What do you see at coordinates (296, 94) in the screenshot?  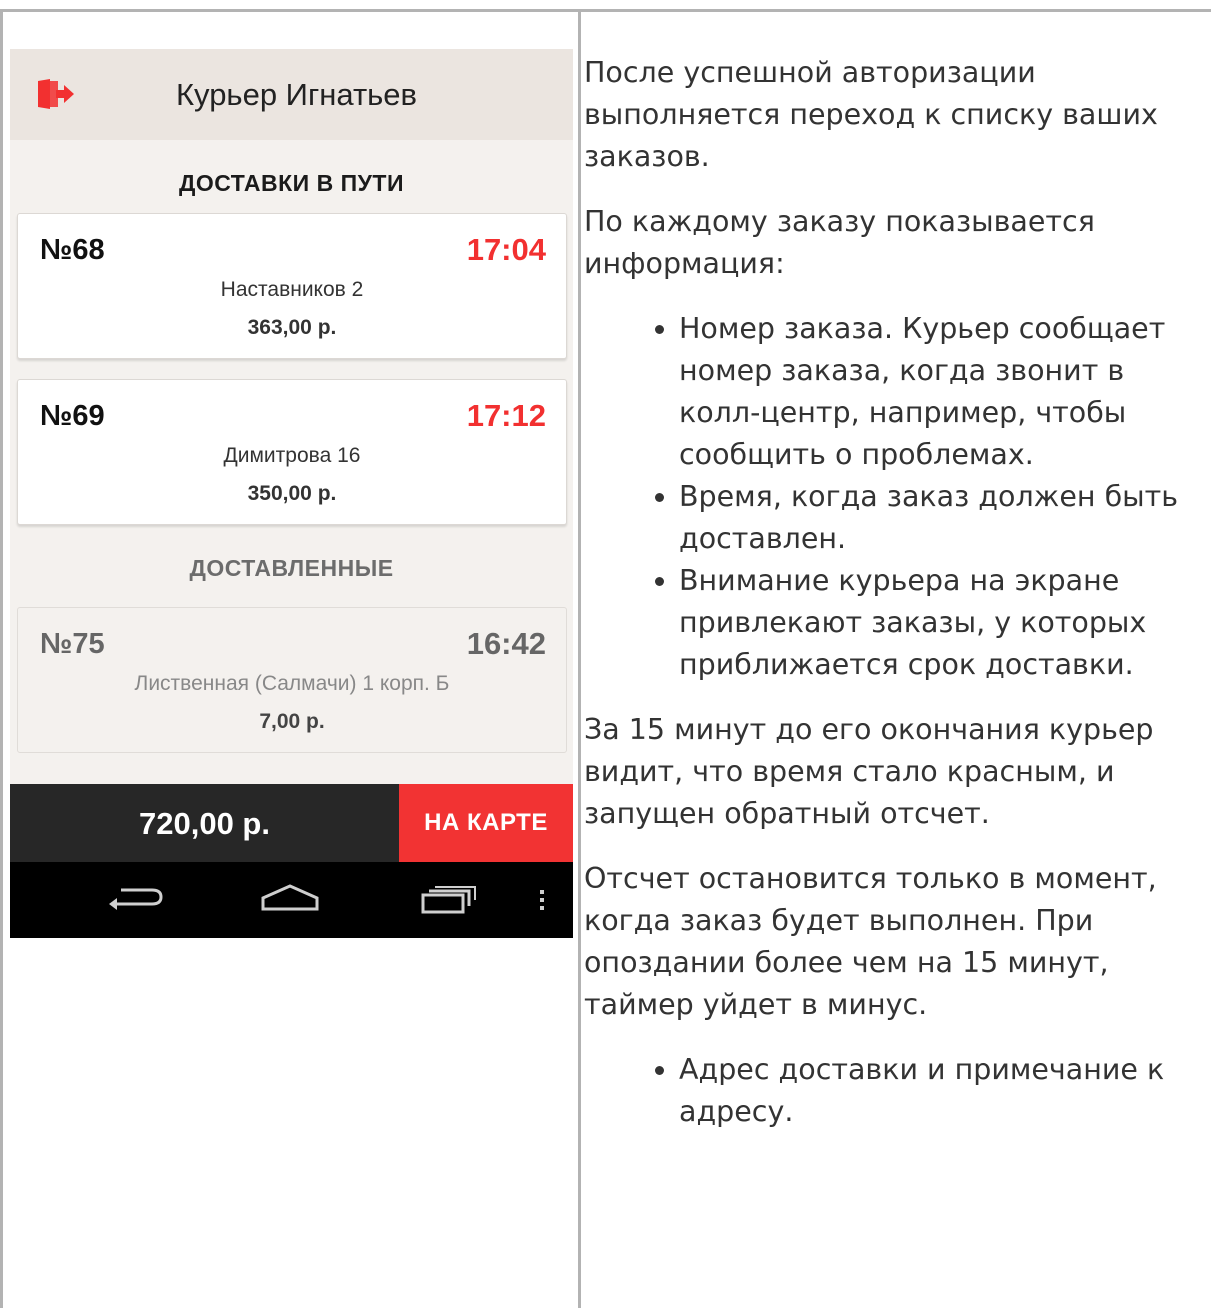 I see `courier-name: Курьер Игнатьев` at bounding box center [296, 94].